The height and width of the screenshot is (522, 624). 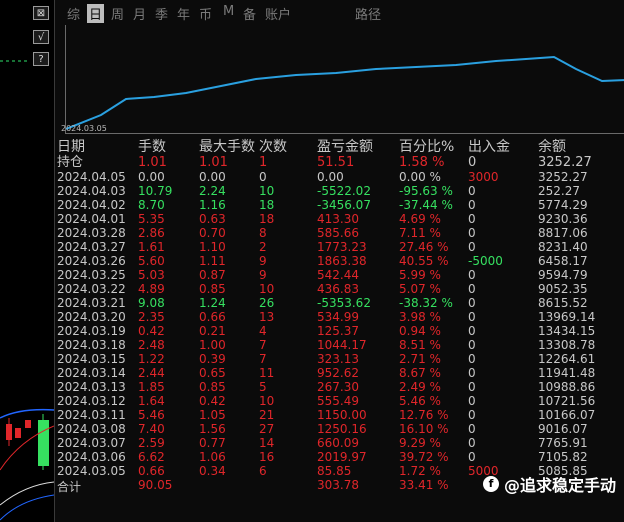 I want to click on row-balance: 10721.56, so click(x=567, y=401).